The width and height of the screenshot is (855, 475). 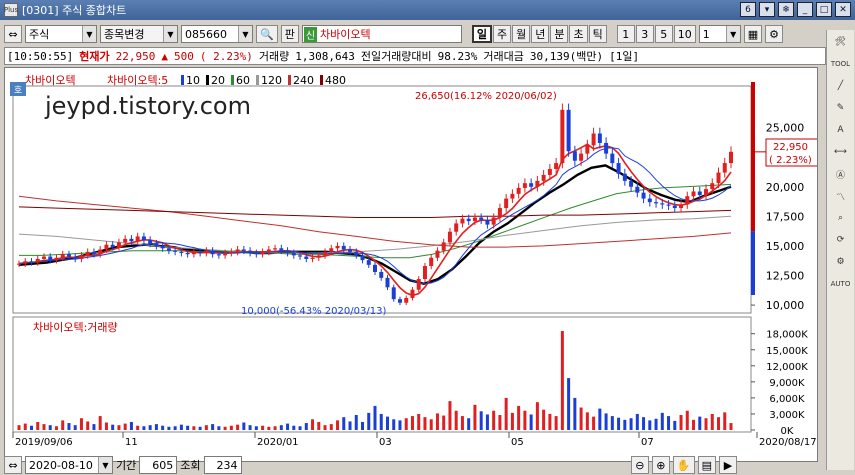 What do you see at coordinates (841, 130) in the screenshot?
I see `text-icon: A` at bounding box center [841, 130].